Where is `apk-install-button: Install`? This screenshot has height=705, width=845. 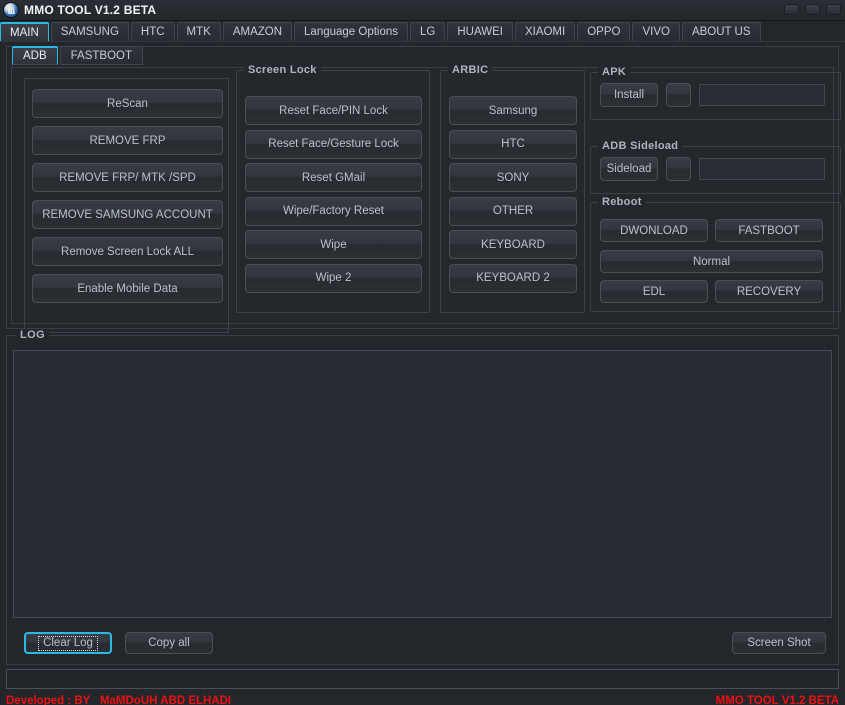 apk-install-button: Install is located at coordinates (629, 95).